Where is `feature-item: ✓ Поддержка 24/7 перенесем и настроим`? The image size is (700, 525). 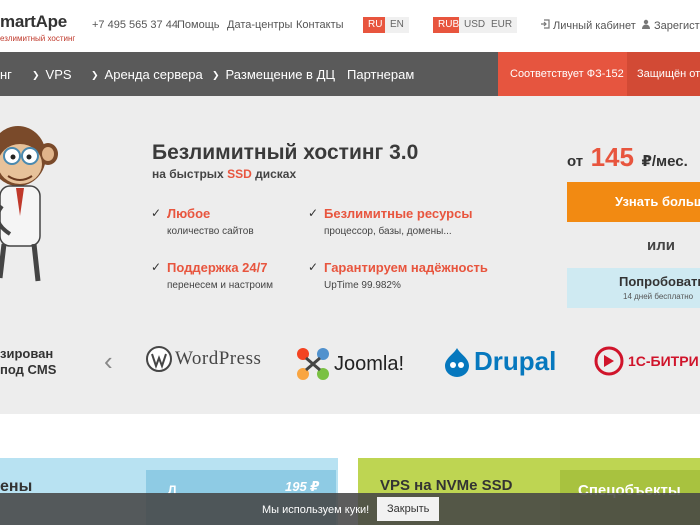 feature-item: ✓ Поддержка 24/7 перенесем и настроим is located at coordinates (212, 275).